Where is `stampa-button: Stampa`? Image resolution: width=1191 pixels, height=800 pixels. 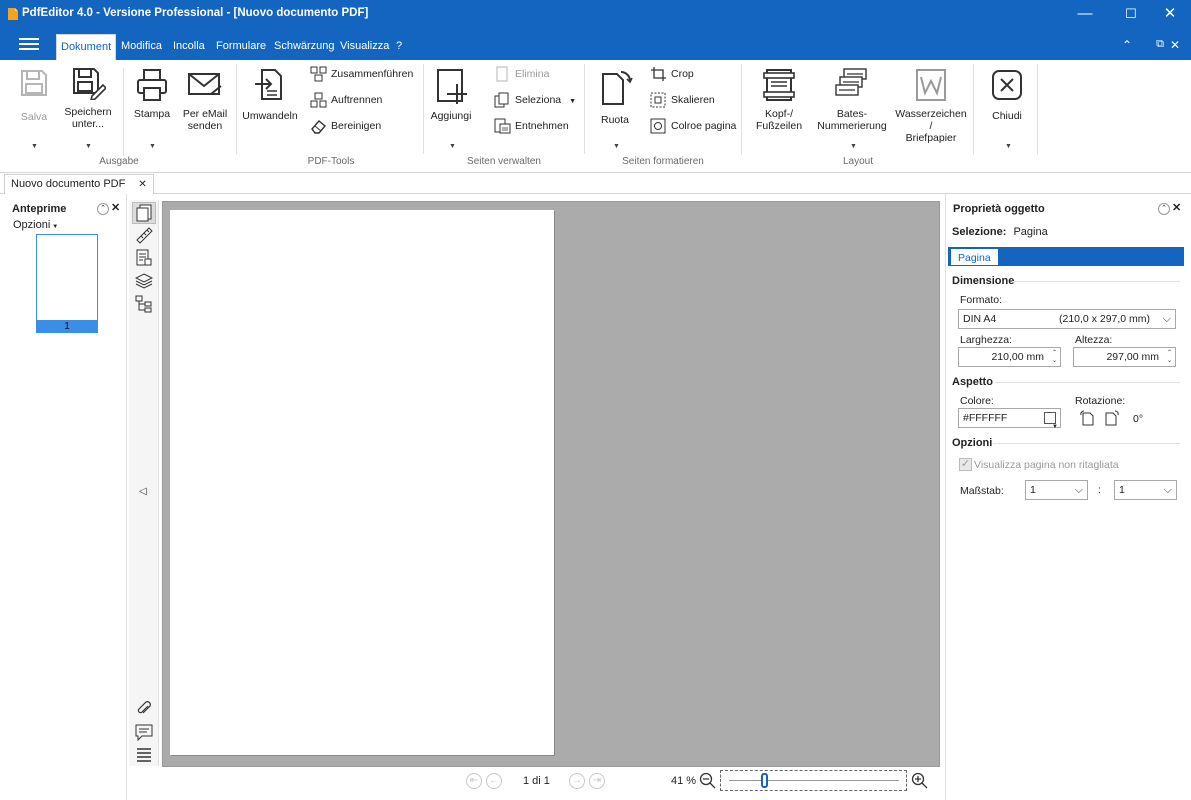 stampa-button: Stampa is located at coordinates (152, 94).